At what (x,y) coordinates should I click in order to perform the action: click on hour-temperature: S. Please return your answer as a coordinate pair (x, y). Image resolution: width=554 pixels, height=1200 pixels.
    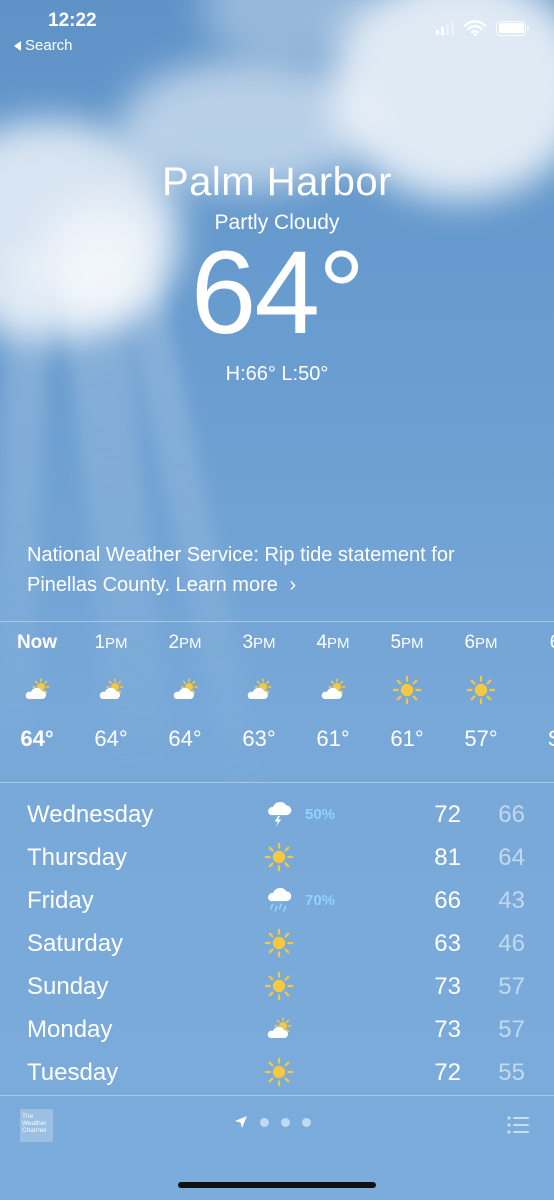
    Looking at the image, I should click on (536, 739).